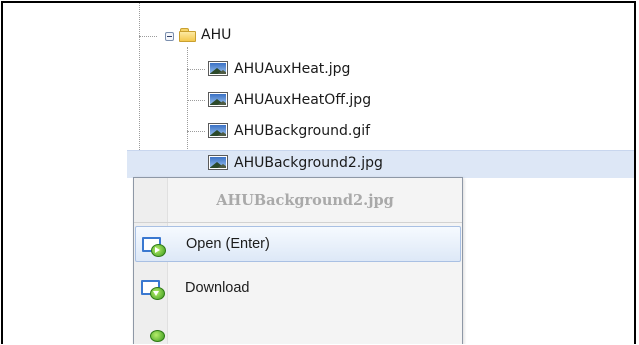 The width and height of the screenshot is (639, 345). I want to click on folder-label: AHU, so click(216, 35).